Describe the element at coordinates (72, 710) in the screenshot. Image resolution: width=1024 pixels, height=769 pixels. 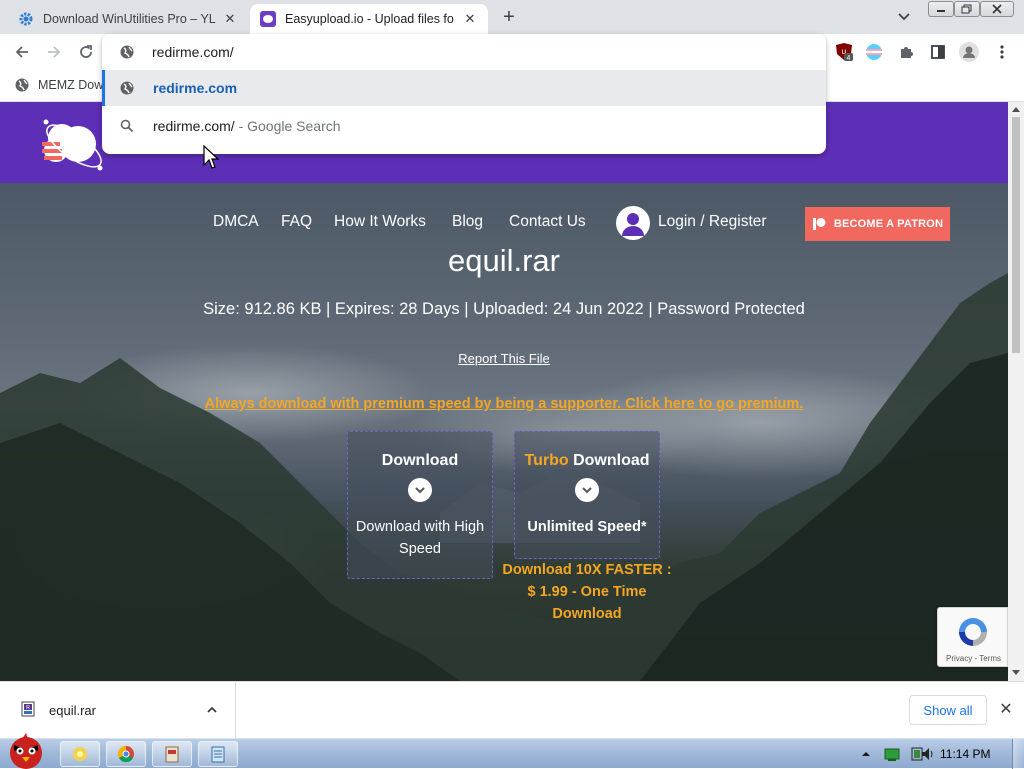
I see `download-file-name: equil.rar` at that location.